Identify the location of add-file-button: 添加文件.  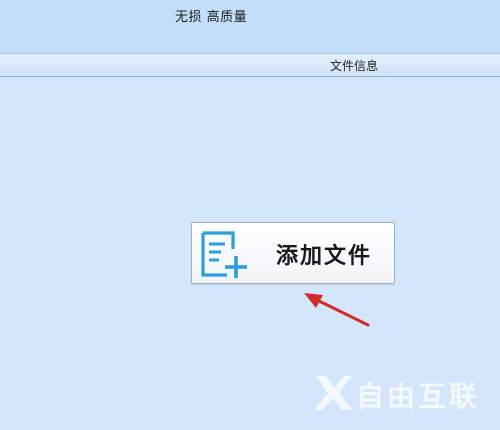
(293, 253).